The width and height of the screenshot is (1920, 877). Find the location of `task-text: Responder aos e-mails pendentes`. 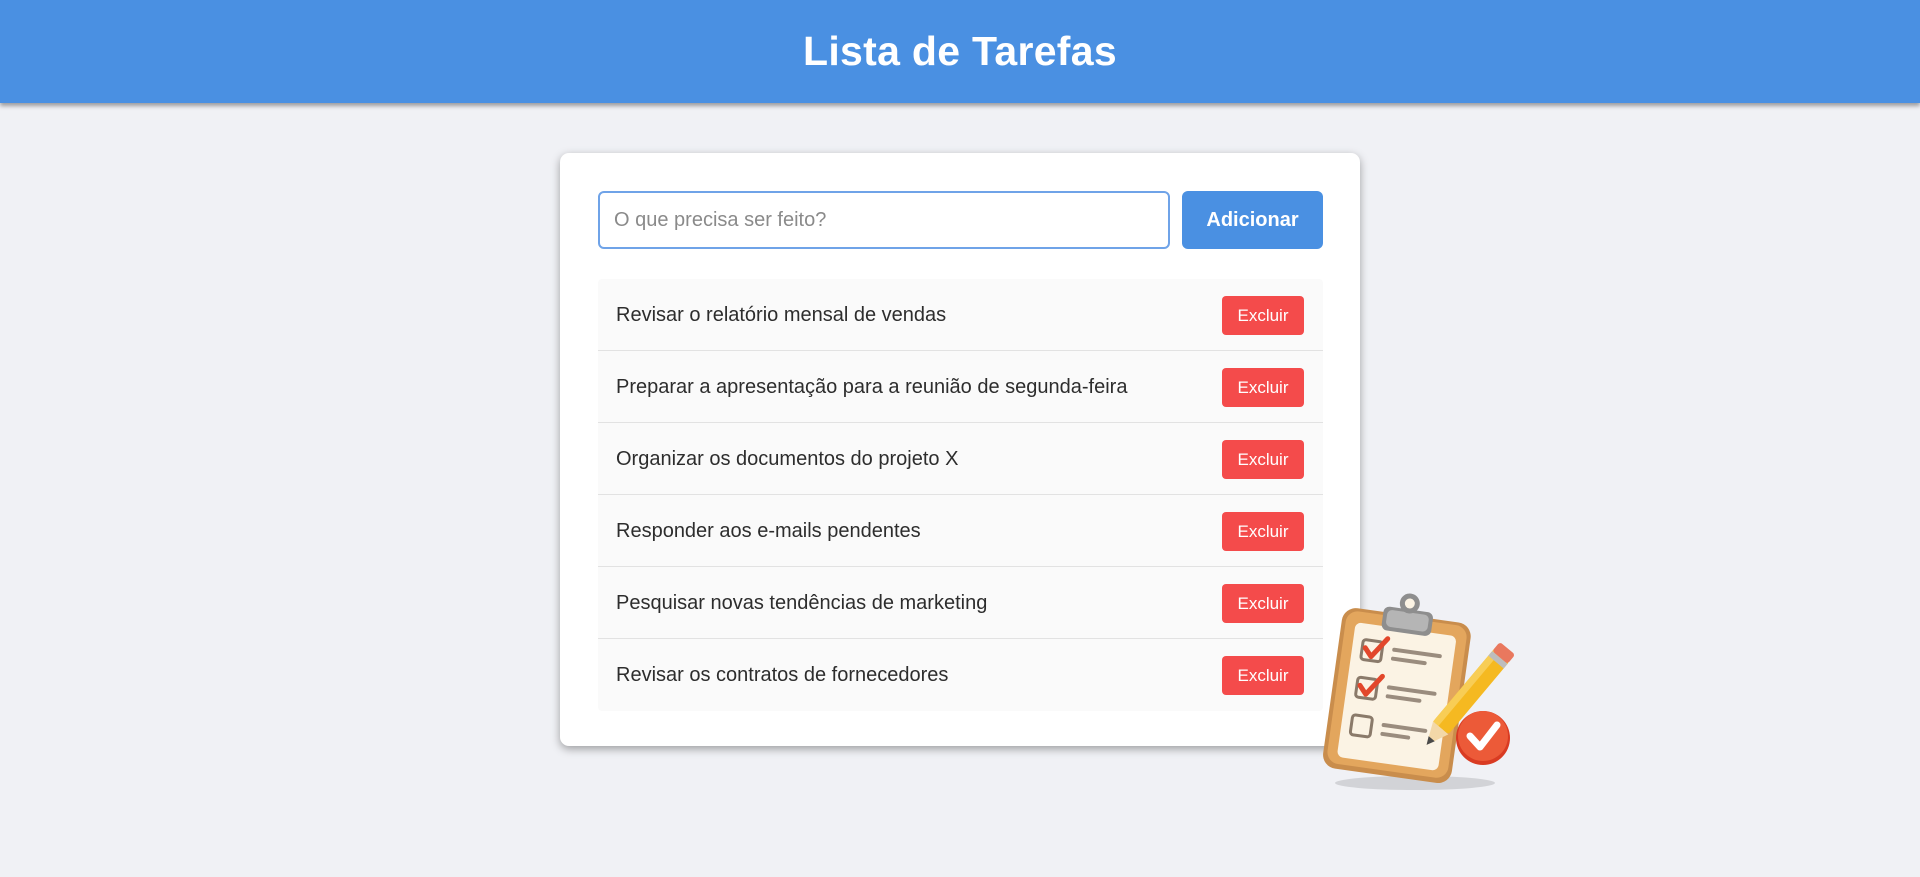

task-text: Responder aos e-mails pendentes is located at coordinates (768, 531).